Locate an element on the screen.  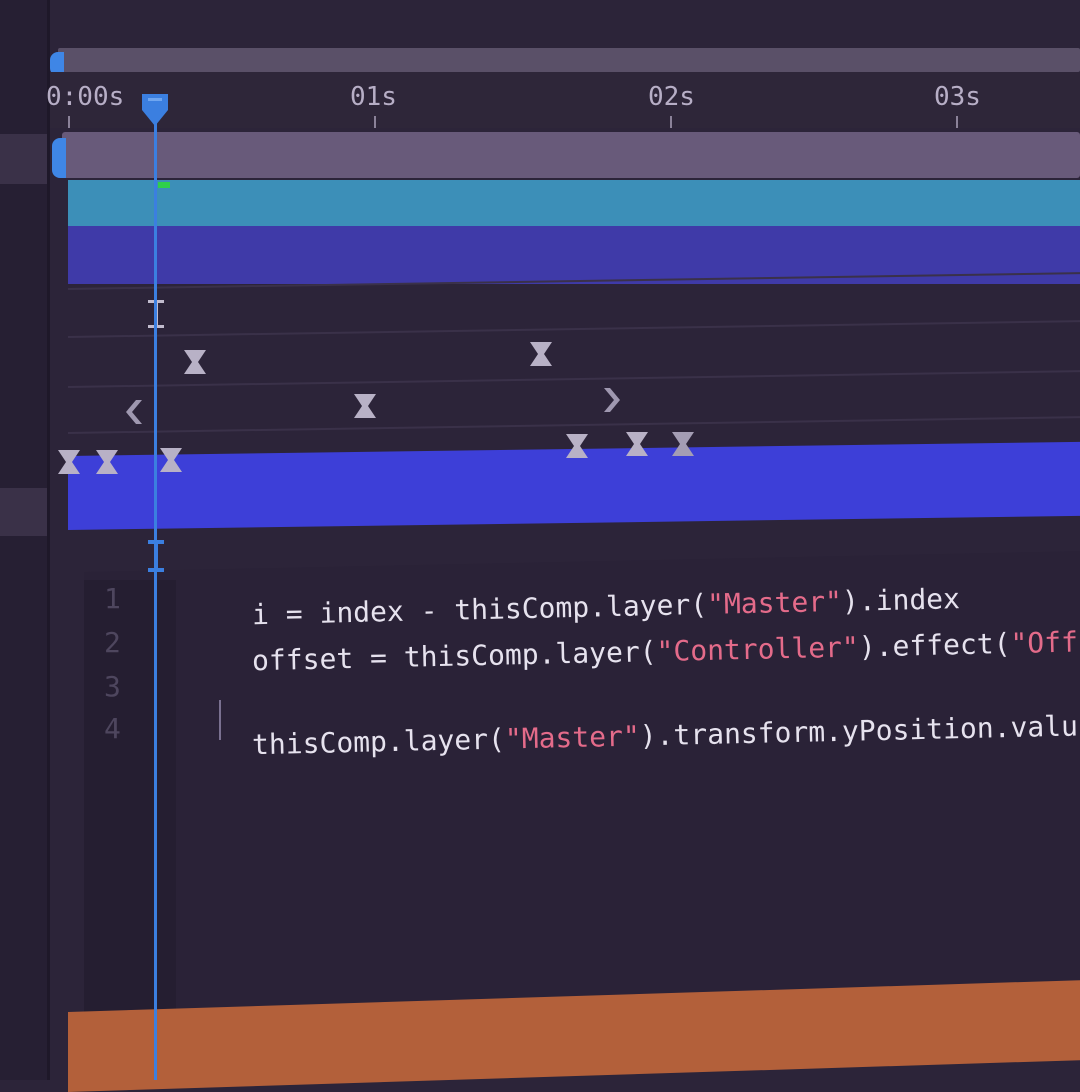
ease-in-keyframe-icon is located at coordinates (133, 412).